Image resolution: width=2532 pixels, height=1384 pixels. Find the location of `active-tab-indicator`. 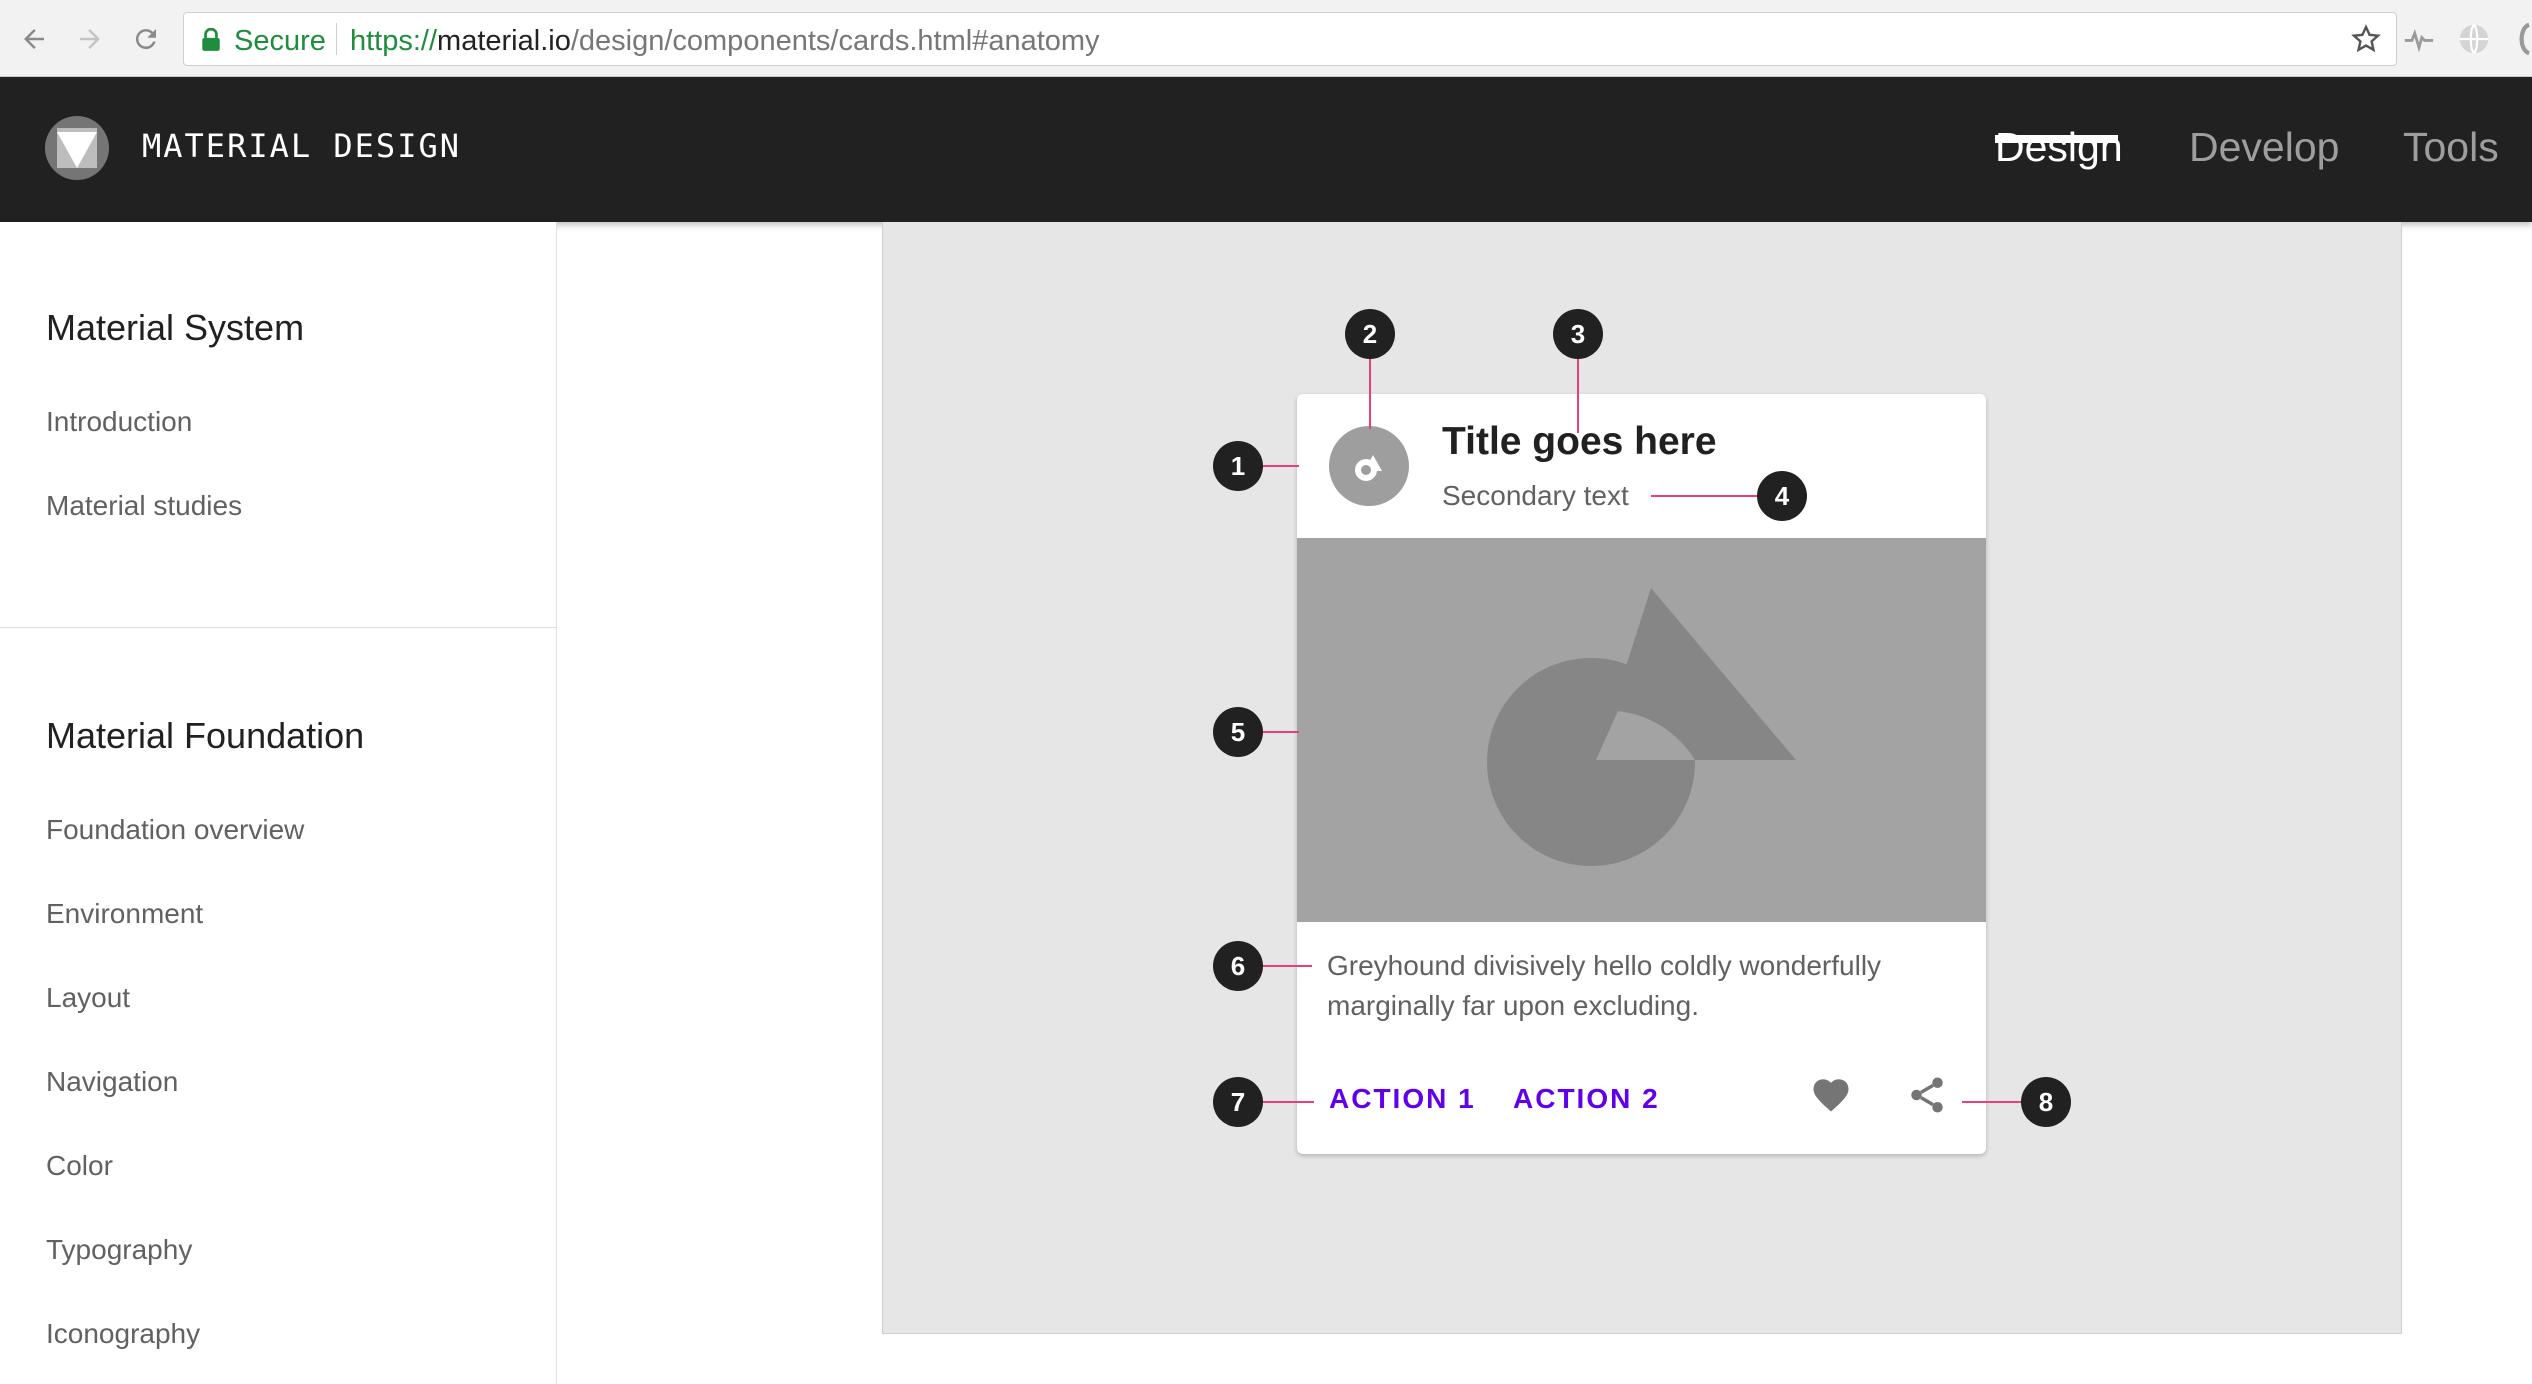

active-tab-indicator is located at coordinates (2056, 139).